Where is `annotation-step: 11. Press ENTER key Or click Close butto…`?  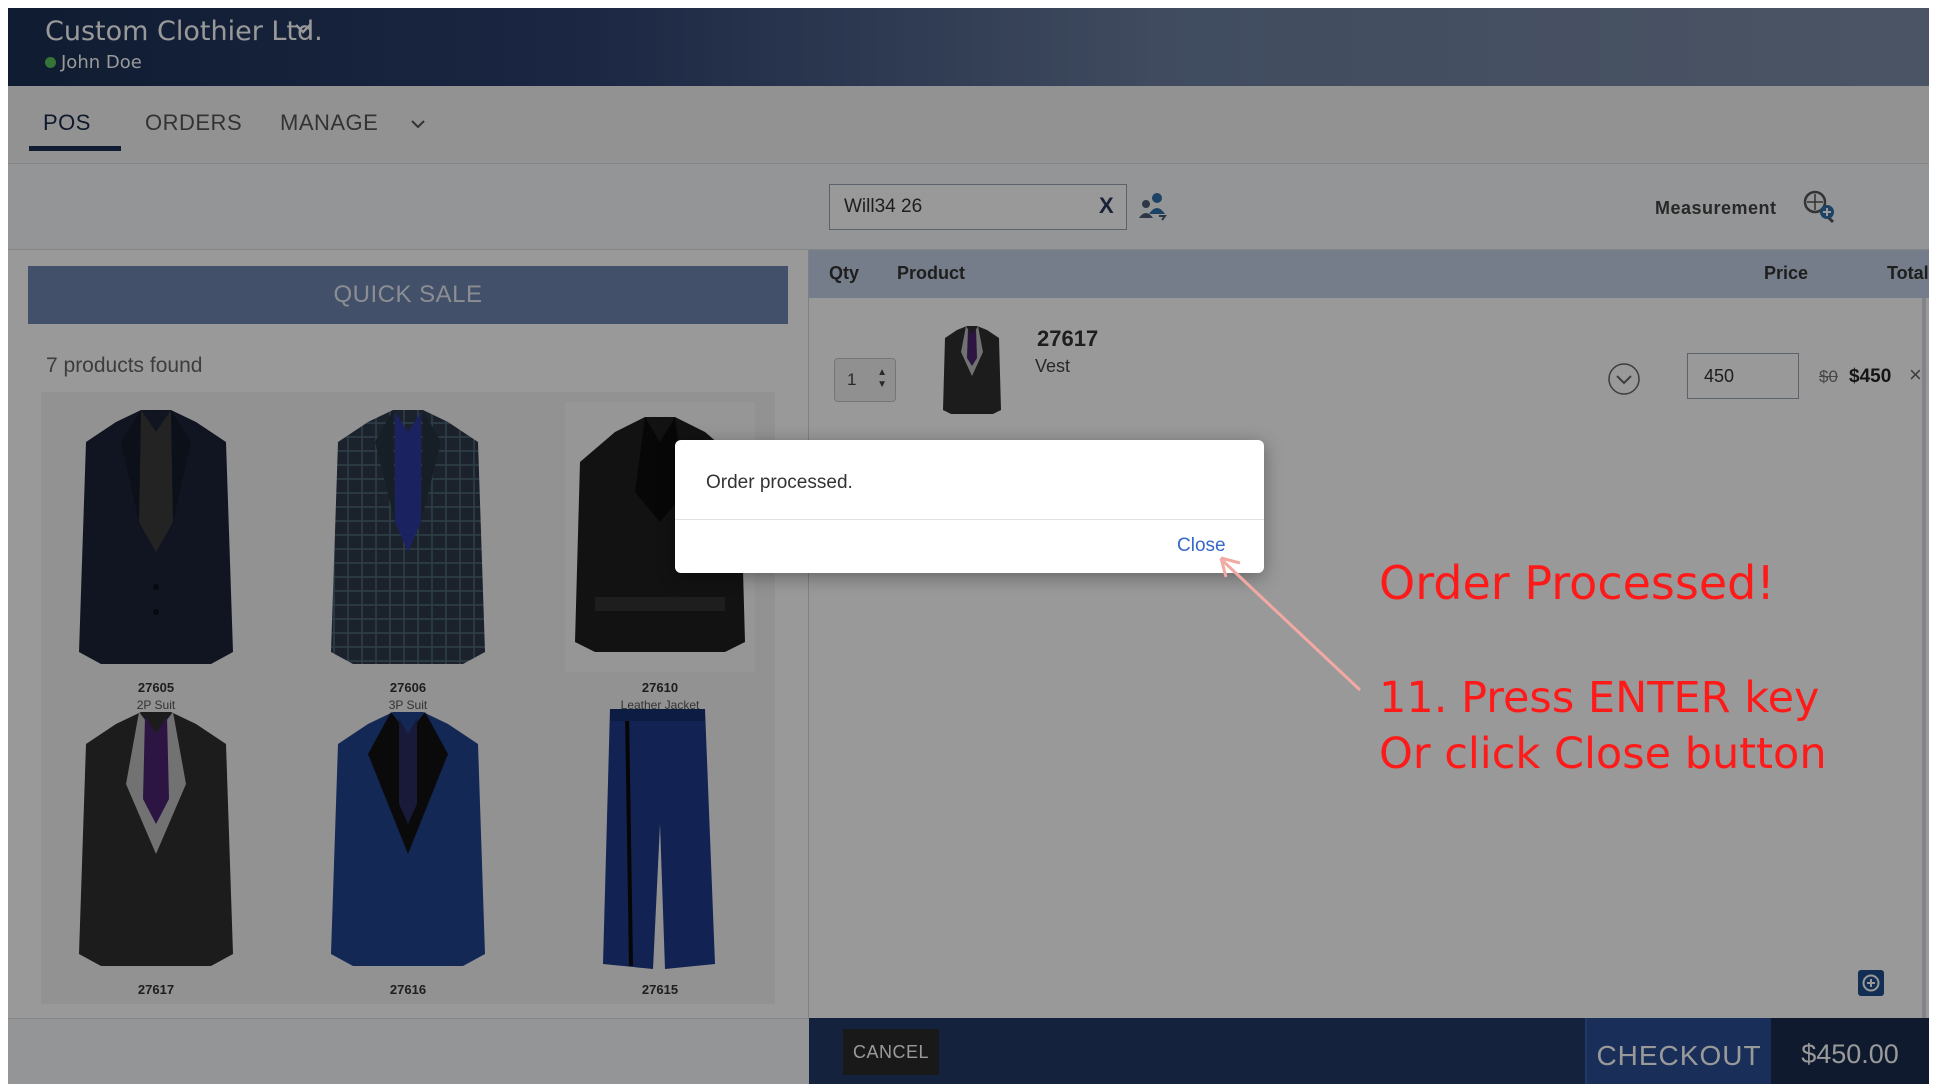
annotation-step: 11. Press ENTER key Or click Close butto… is located at coordinates (1603, 726).